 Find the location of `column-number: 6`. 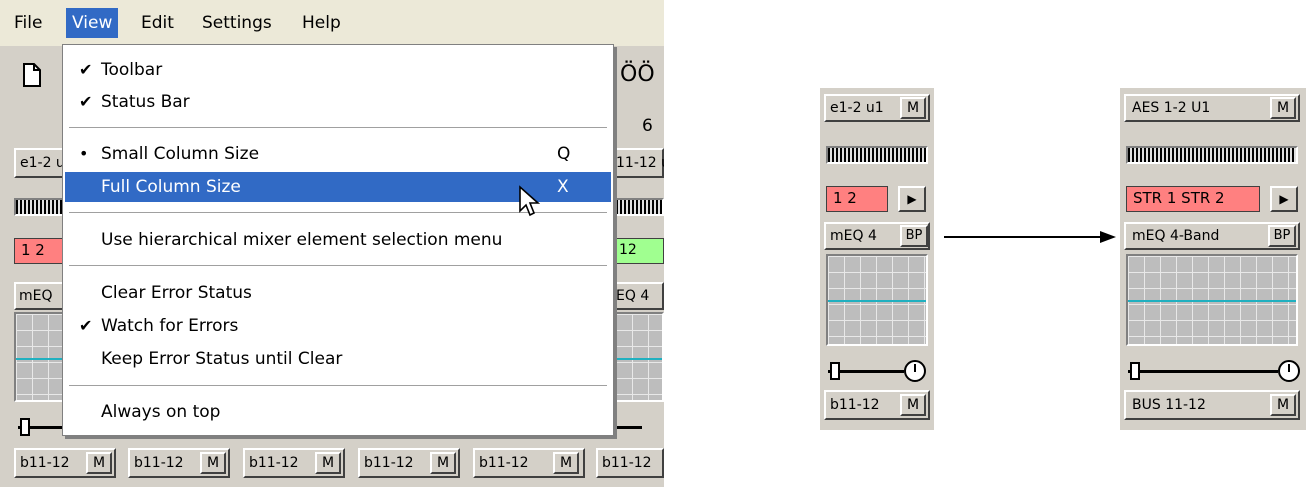

column-number: 6 is located at coordinates (647, 126).